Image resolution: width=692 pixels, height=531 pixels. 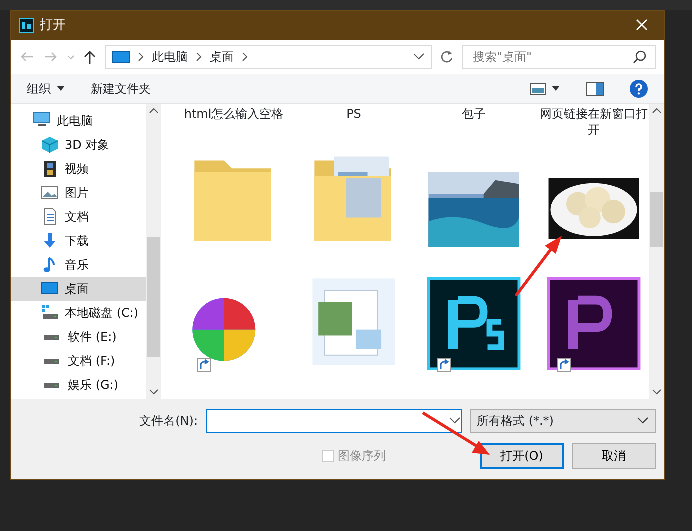 I want to click on sidebar-item: 娱乐 (G:), so click(x=78, y=385).